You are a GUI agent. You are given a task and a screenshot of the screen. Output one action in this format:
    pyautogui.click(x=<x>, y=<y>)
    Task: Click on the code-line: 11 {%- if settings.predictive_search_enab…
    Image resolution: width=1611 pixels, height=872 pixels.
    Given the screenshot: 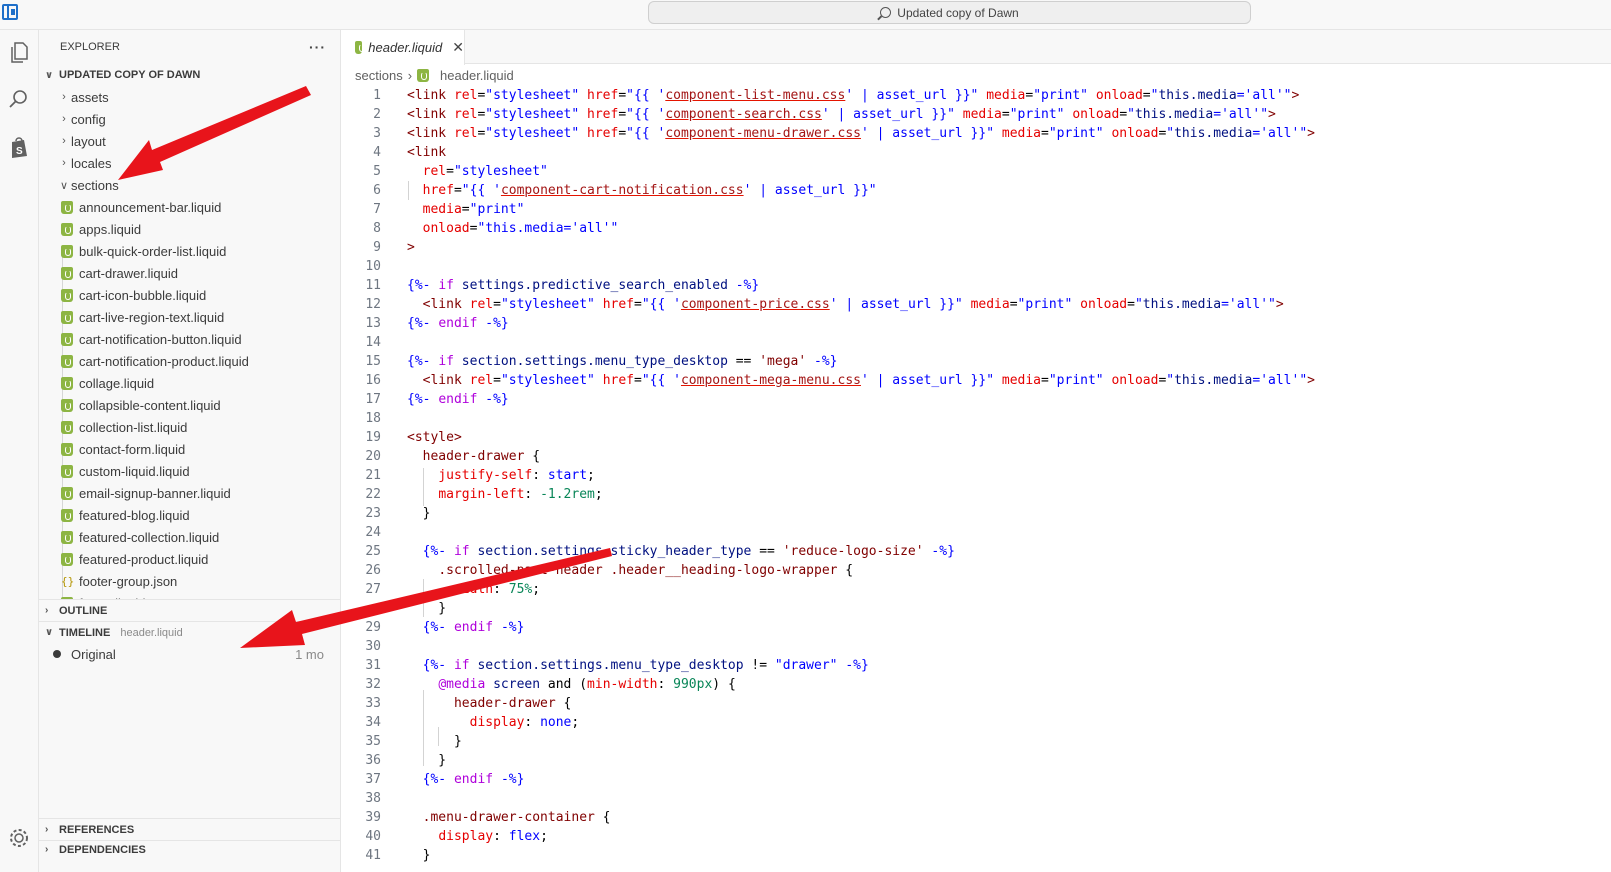 What is the action you would take?
    pyautogui.click(x=562, y=285)
    